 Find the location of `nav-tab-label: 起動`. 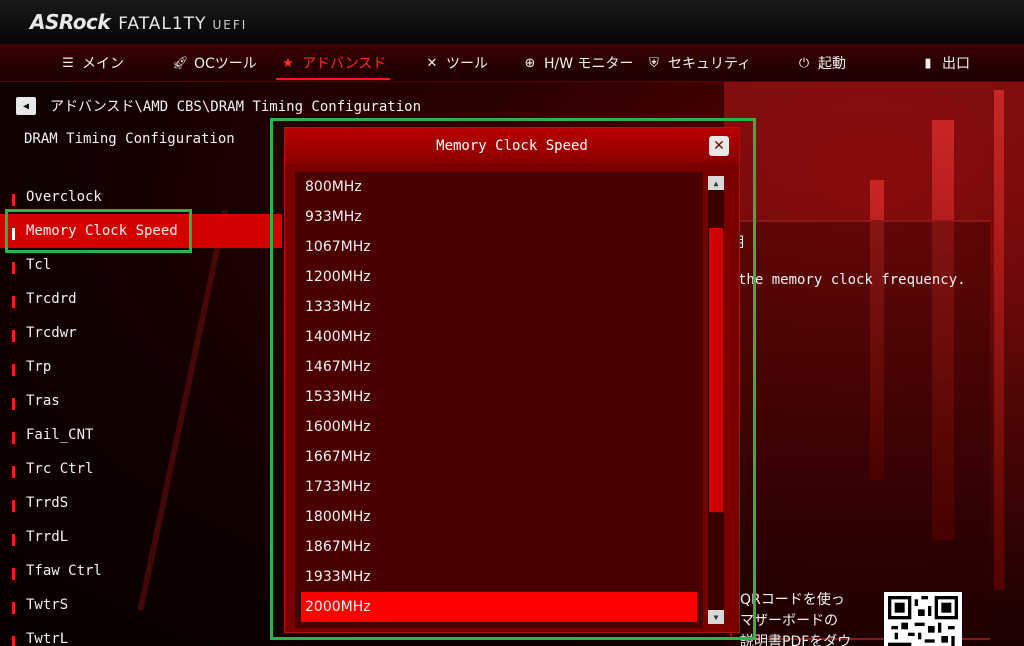

nav-tab-label: 起動 is located at coordinates (832, 64).